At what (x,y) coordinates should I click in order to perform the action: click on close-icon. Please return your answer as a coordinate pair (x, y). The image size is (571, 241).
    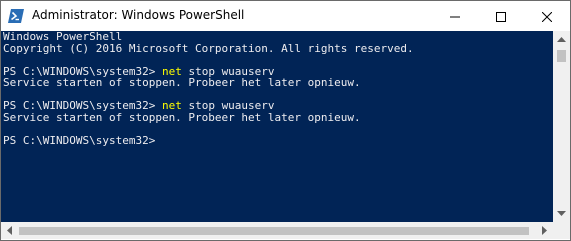
    Looking at the image, I should click on (547, 16).